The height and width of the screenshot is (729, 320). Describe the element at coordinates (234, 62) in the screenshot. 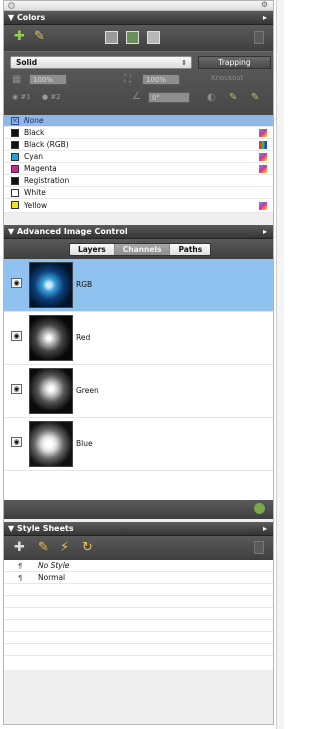

I see `trapping-button: Trapping` at that location.